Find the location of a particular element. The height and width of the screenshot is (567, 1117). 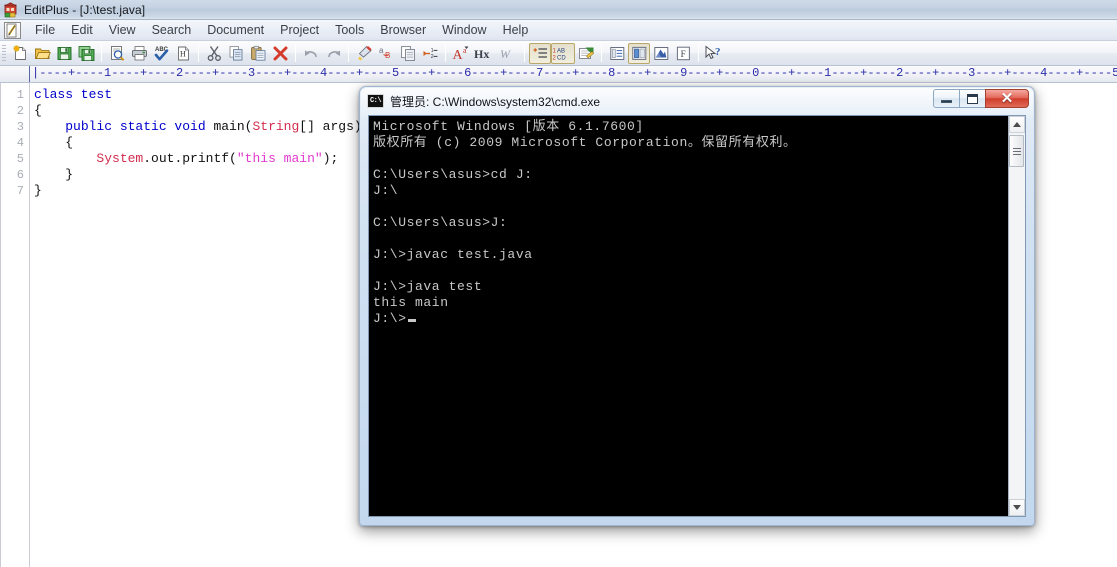

code-token: public static void is located at coordinates (139, 126).